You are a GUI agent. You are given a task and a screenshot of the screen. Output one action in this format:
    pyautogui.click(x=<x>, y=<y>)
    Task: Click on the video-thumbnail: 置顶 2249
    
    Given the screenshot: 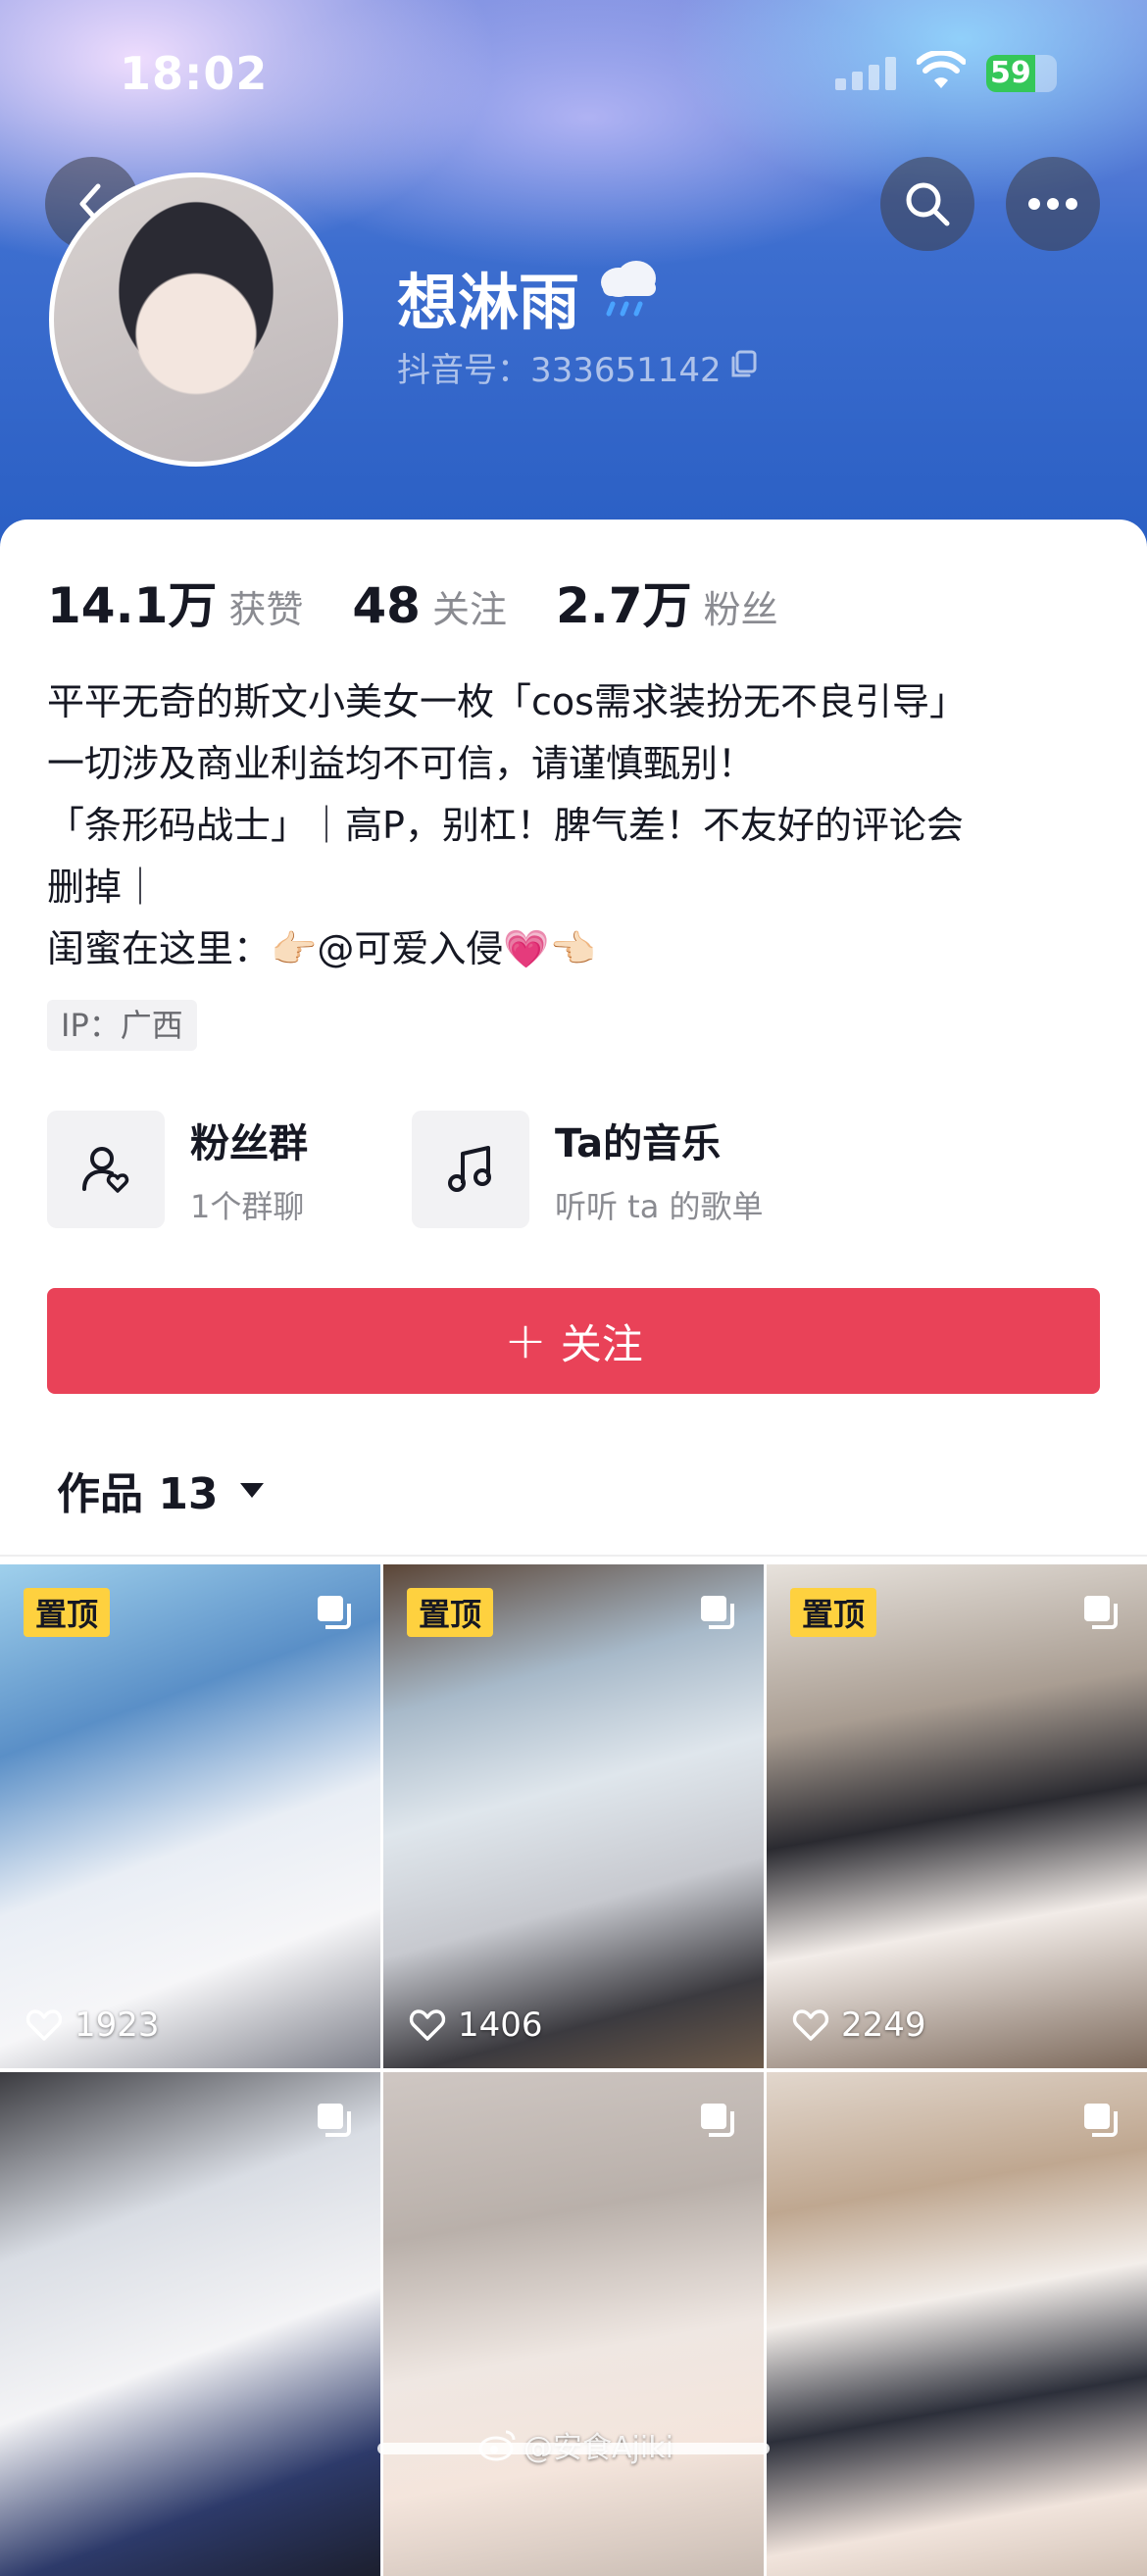 What is the action you would take?
    pyautogui.click(x=957, y=1816)
    